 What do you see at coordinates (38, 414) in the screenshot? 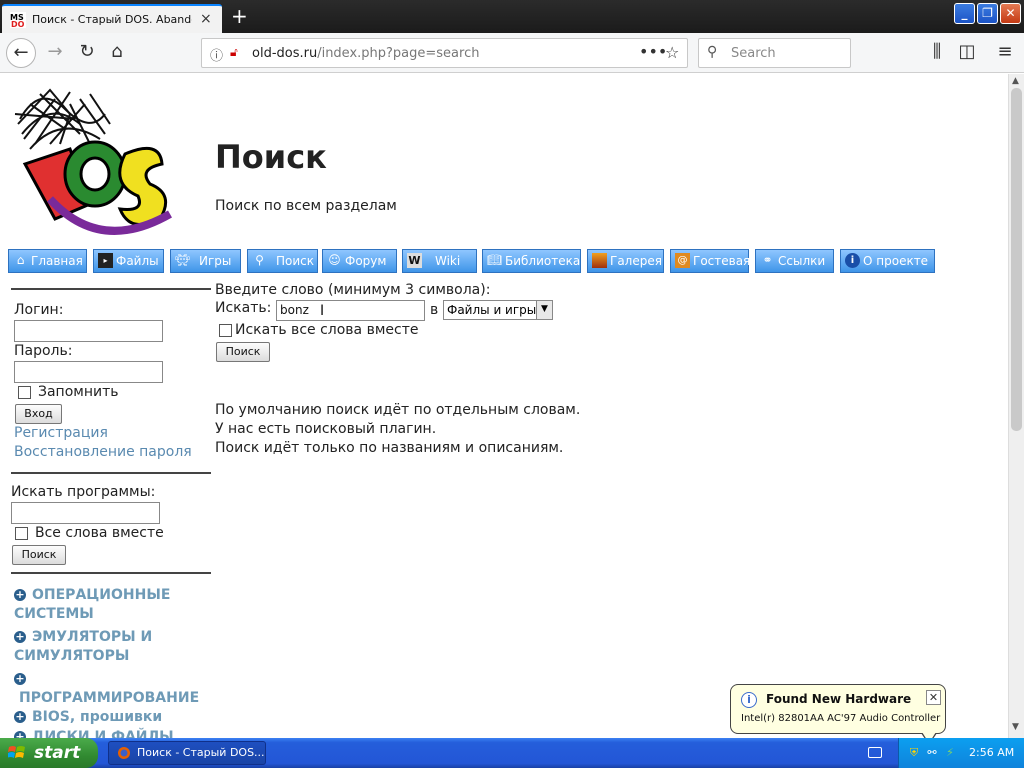
I see `login-button: Вход` at bounding box center [38, 414].